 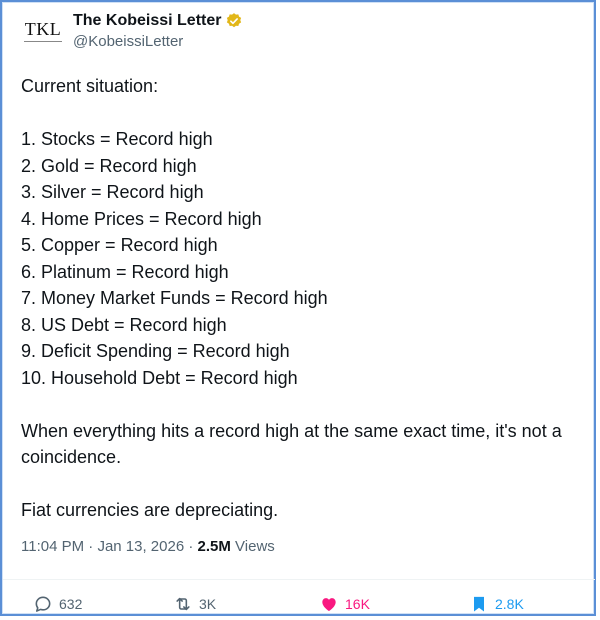 I want to click on like-count: 16K, so click(x=357, y=604).